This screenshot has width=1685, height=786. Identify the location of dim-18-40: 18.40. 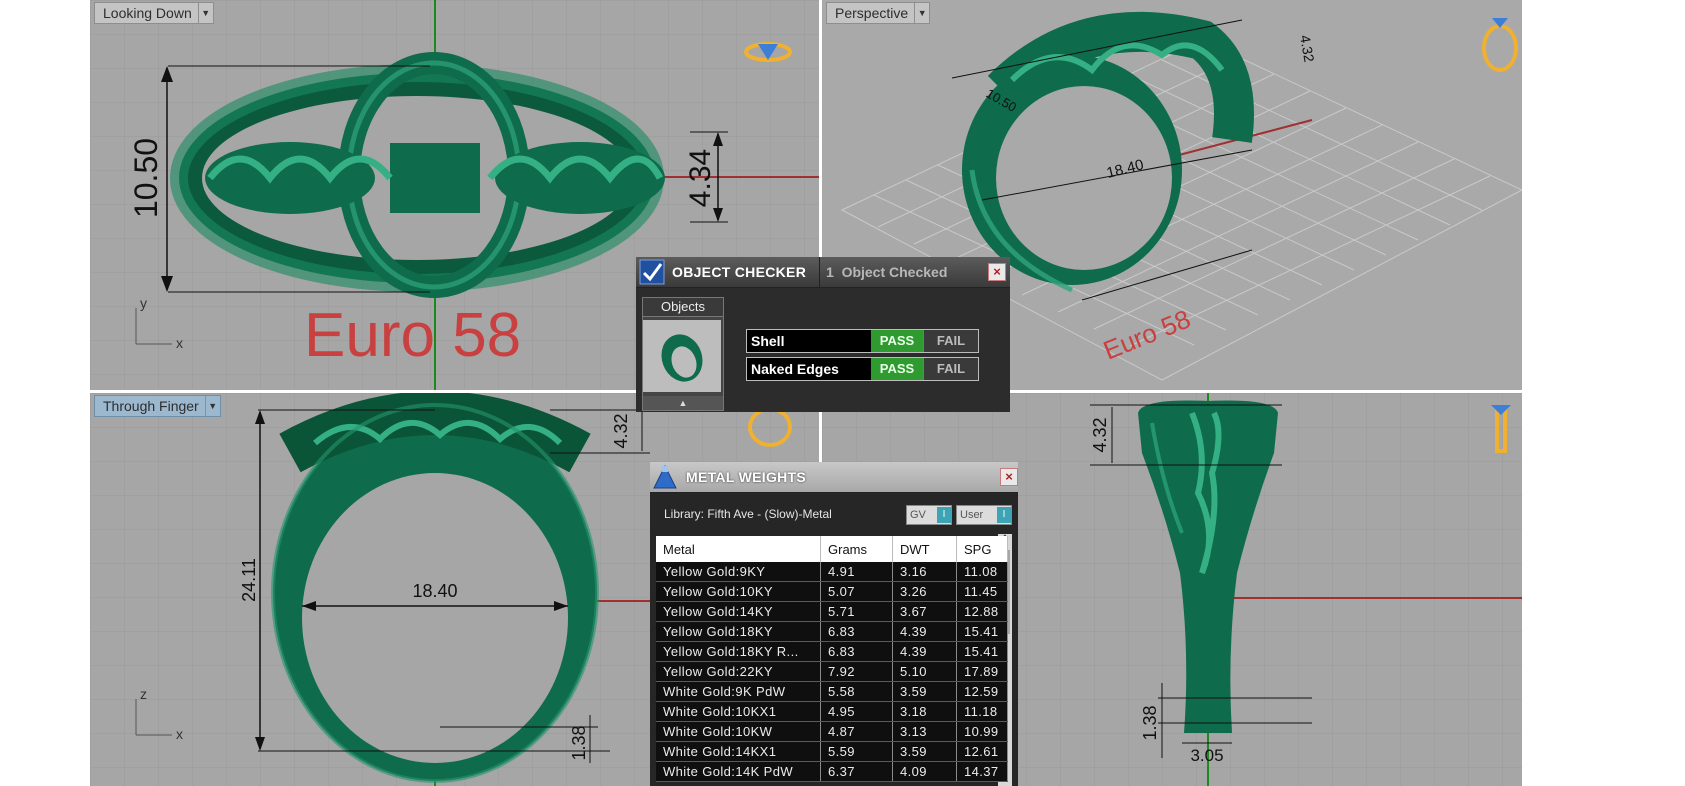
(434, 591).